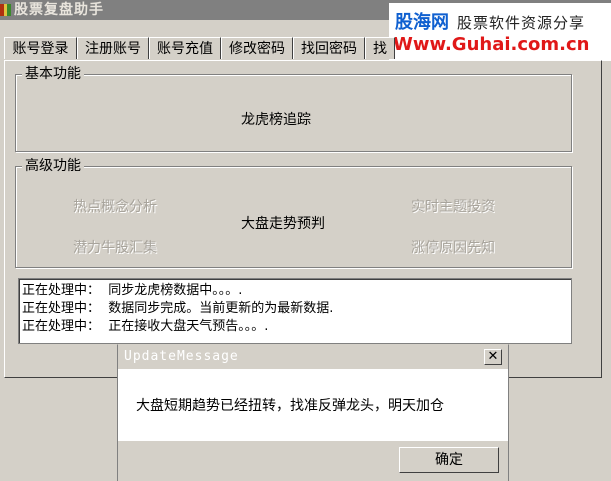 The image size is (611, 481). Describe the element at coordinates (53, 74) in the screenshot. I see `basic-functions-title: 基本功能` at that location.